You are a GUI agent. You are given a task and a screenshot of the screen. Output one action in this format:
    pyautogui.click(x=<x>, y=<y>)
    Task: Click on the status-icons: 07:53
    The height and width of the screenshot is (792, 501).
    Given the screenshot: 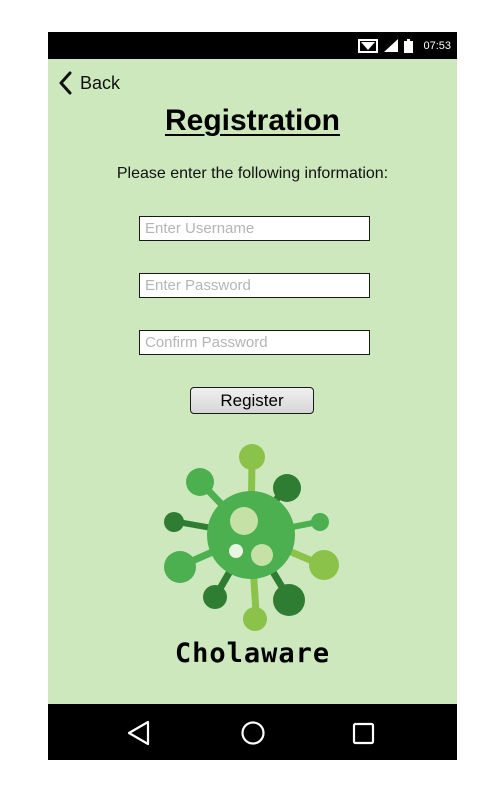 What is the action you would take?
    pyautogui.click(x=404, y=45)
    